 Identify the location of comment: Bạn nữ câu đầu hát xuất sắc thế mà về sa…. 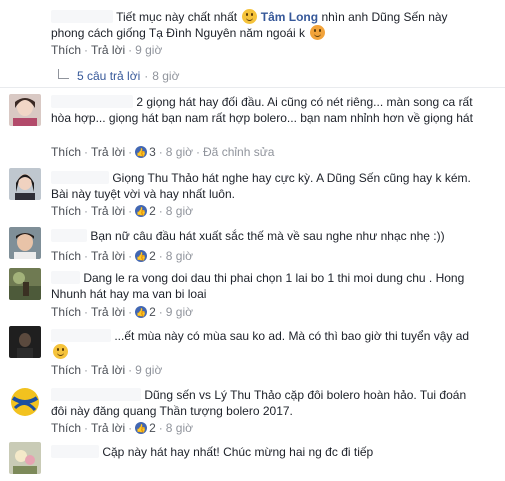
(252, 243).